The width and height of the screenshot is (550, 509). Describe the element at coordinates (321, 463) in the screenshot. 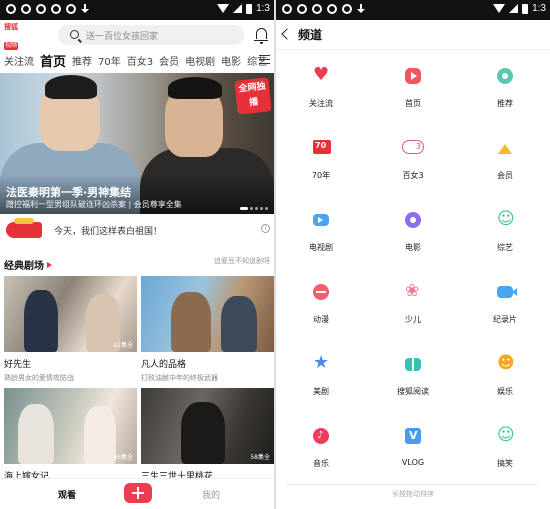

I see `channel-label: 音乐` at that location.